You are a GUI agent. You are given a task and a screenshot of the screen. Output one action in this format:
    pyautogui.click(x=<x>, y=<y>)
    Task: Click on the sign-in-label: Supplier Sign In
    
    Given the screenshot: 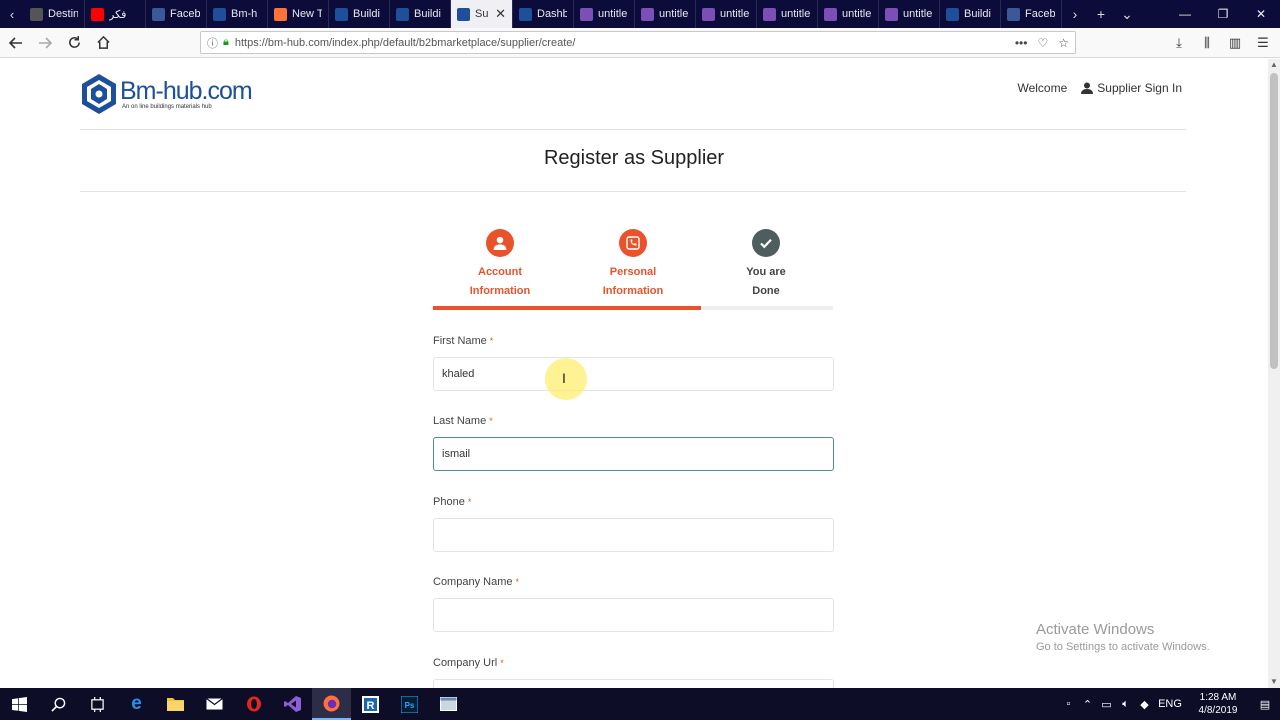 What is the action you would take?
    pyautogui.click(x=1139, y=88)
    